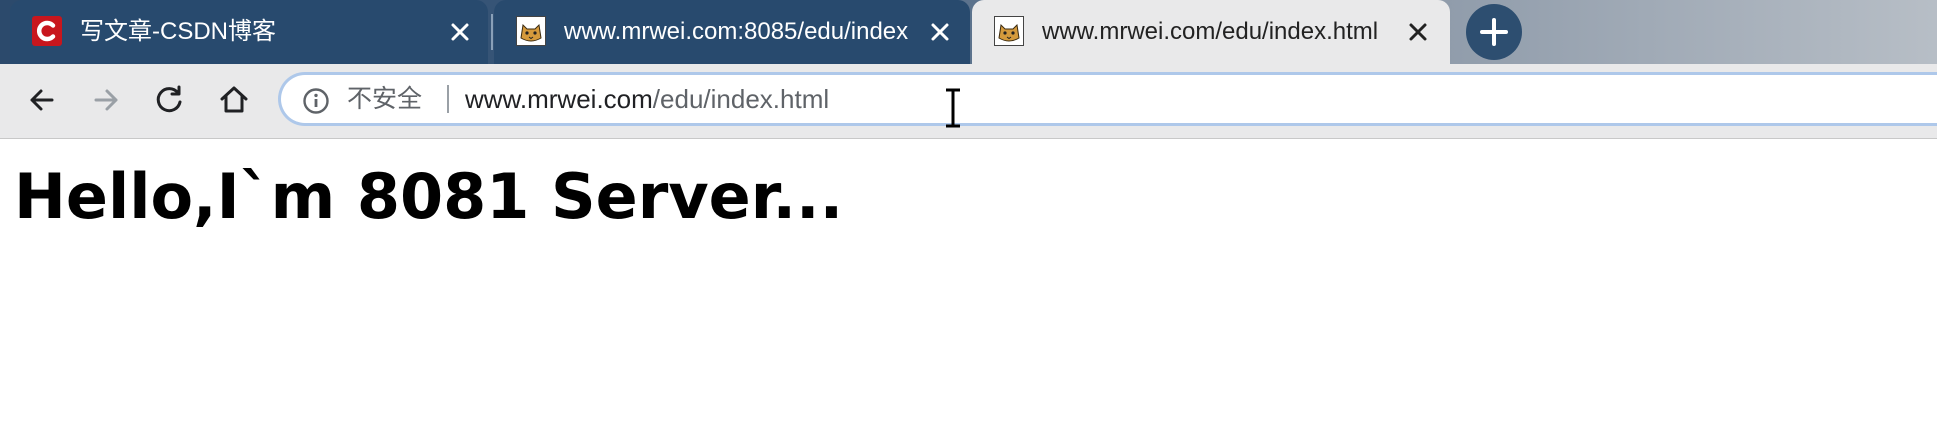 This screenshot has width=1937, height=439. I want to click on tab-mrwei-8085: www.mrwei.com:8085/edu/index.html, so click(732, 32).